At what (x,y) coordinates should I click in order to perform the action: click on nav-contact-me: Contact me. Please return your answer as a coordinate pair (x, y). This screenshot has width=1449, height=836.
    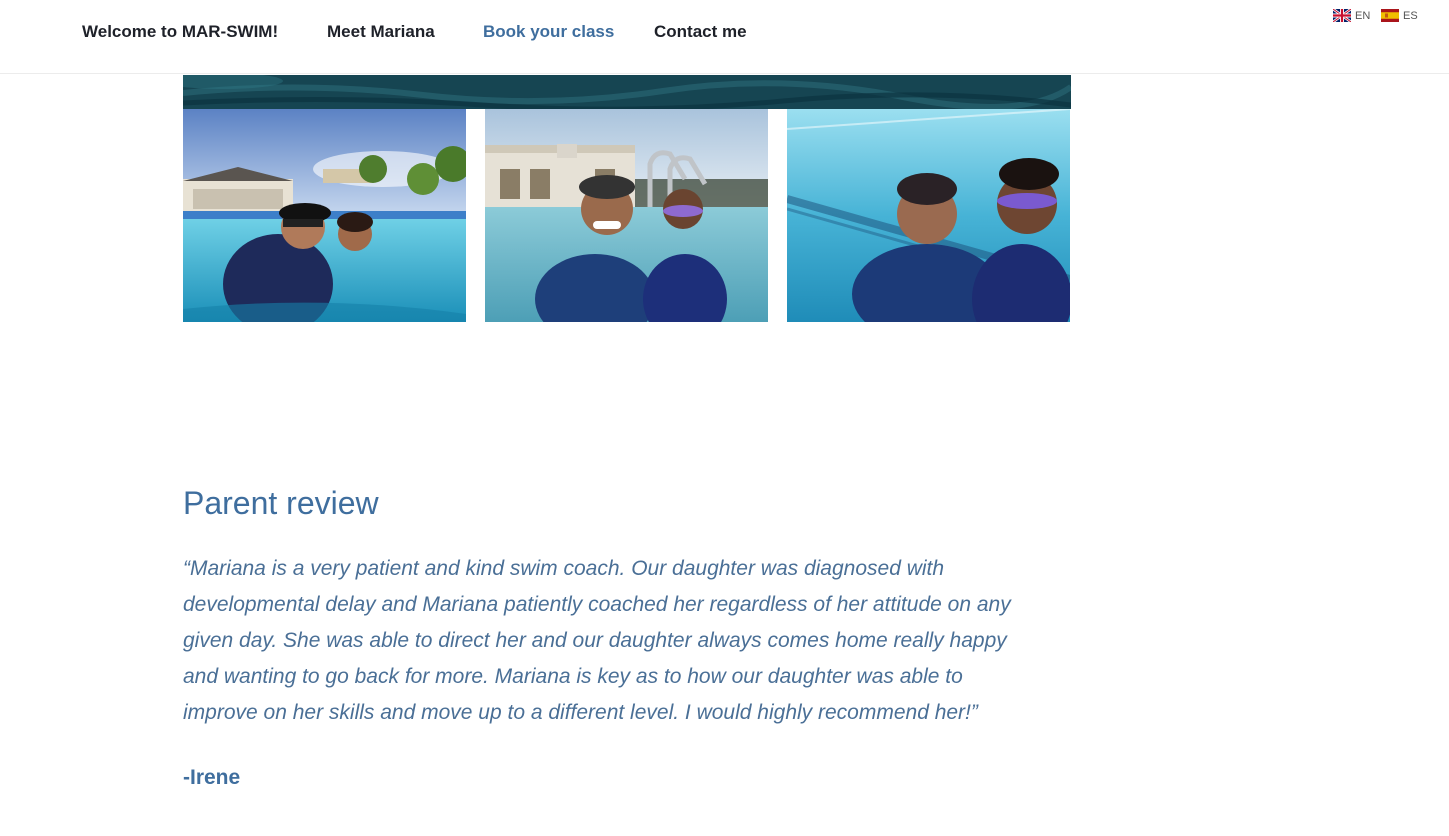
    Looking at the image, I should click on (700, 32).